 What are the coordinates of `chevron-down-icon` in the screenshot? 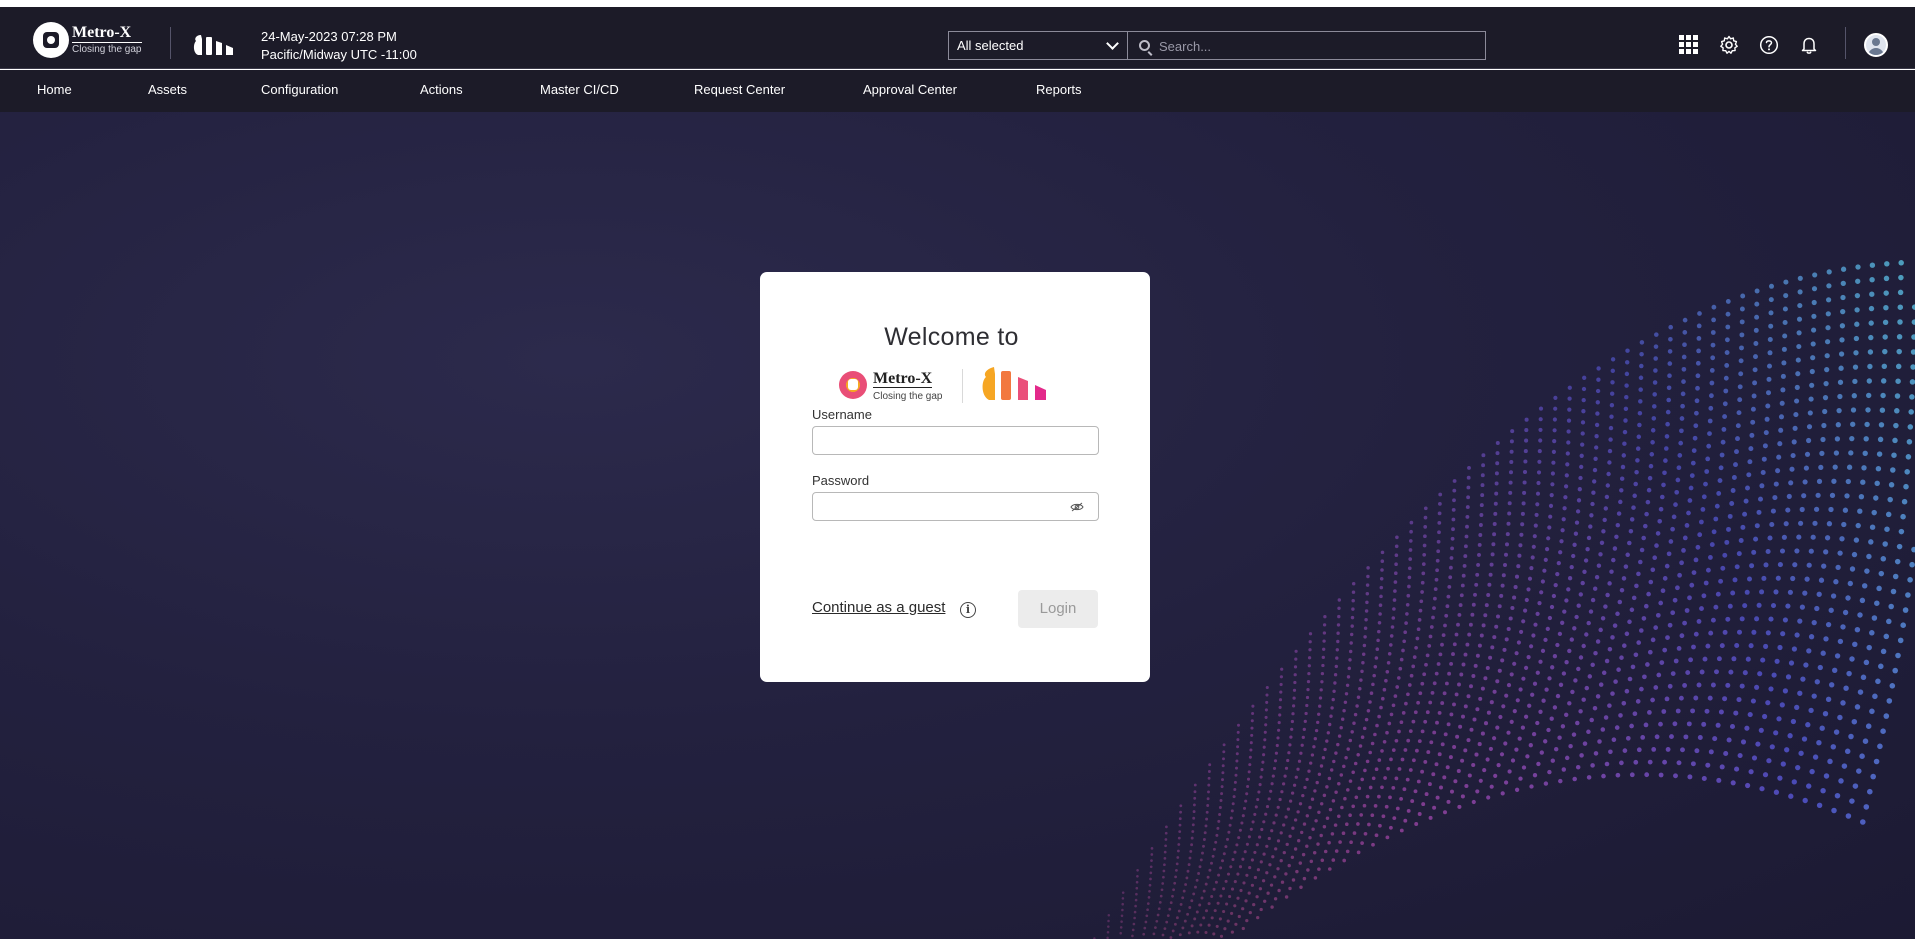 It's located at (1112, 43).